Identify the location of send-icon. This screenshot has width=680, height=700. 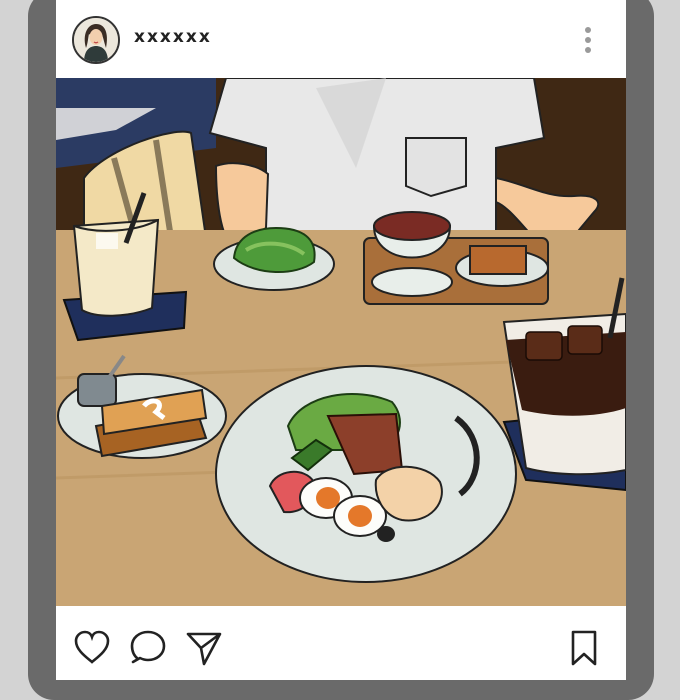
(204, 648).